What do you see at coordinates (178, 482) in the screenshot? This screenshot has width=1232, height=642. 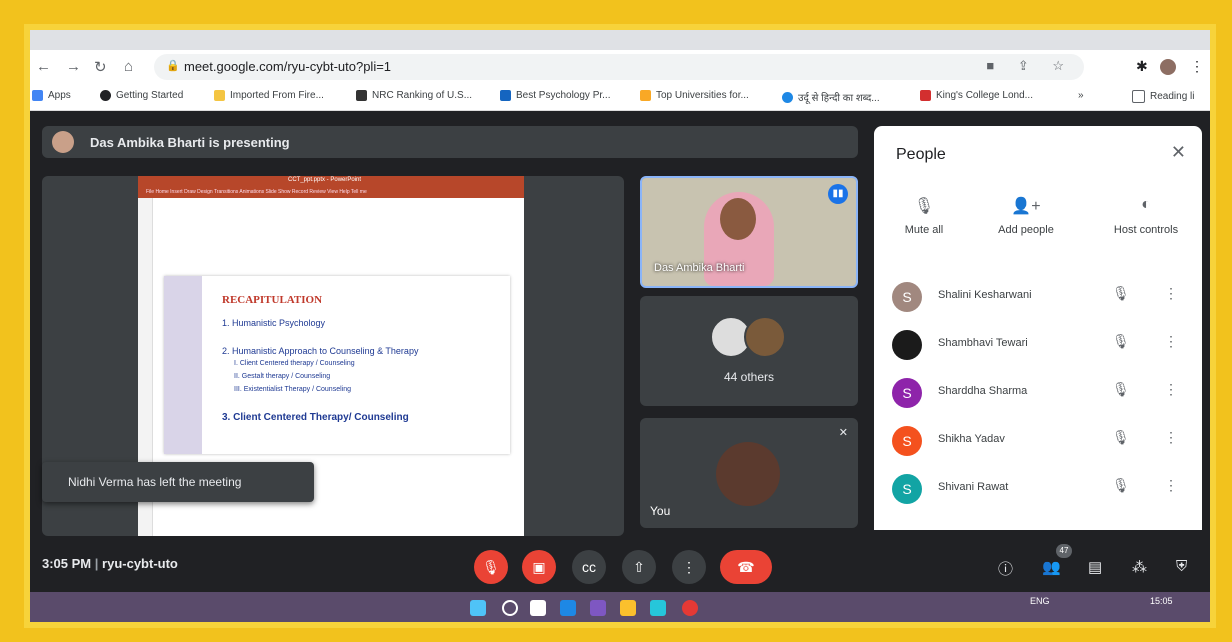 I see `left-meeting-toast: Nidhi Verma has left the meeting` at bounding box center [178, 482].